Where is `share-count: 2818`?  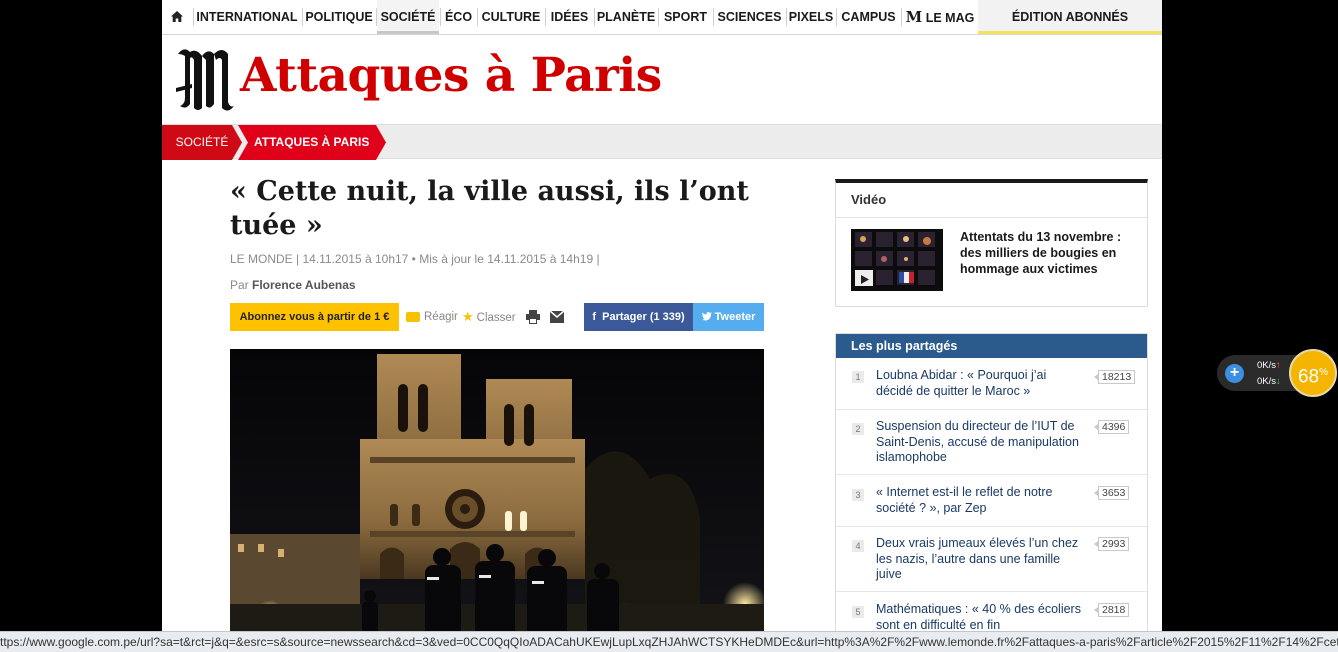 share-count: 2818 is located at coordinates (1111, 610).